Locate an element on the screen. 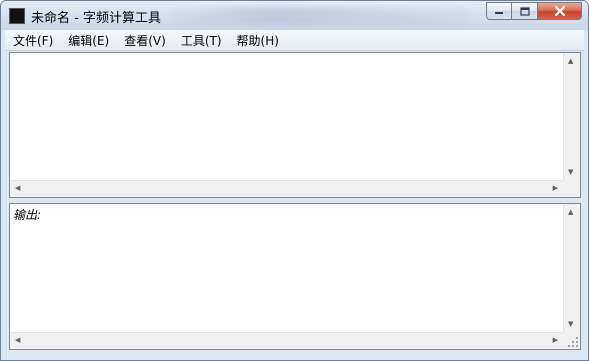 This screenshot has width=589, height=361. minimize-button is located at coordinates (499, 11).